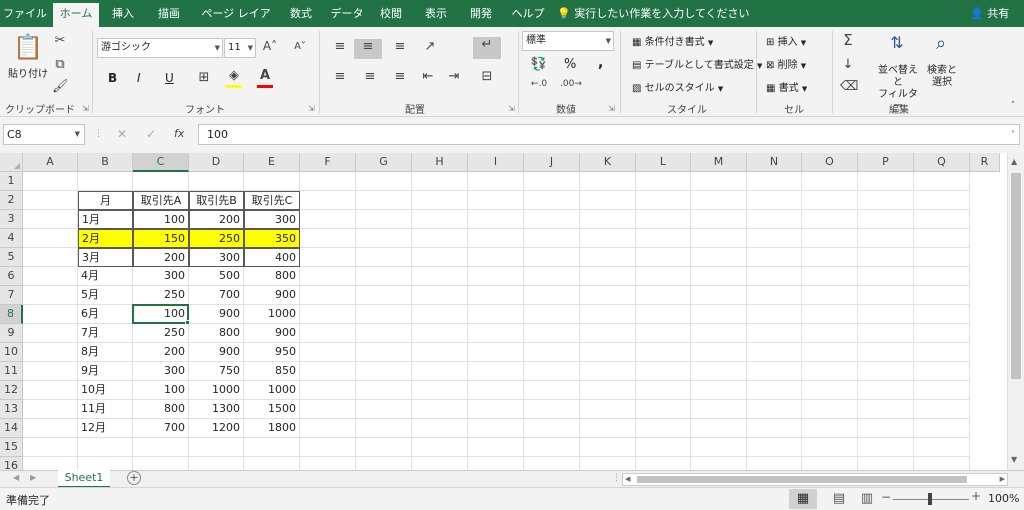 The width and height of the screenshot is (1024, 510). What do you see at coordinates (552, 162) in the screenshot?
I see `column-header-j: J` at bounding box center [552, 162].